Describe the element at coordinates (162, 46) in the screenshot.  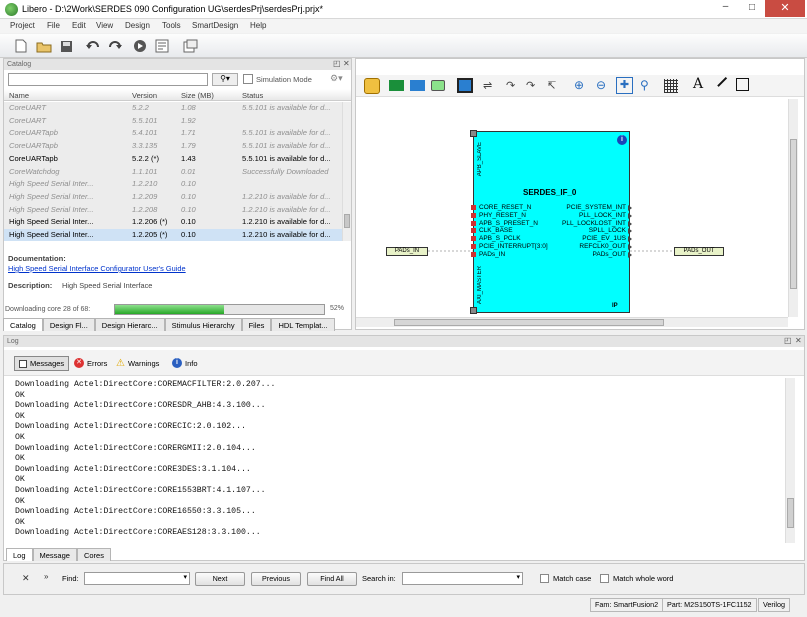
I see `design-flow-icon` at that location.